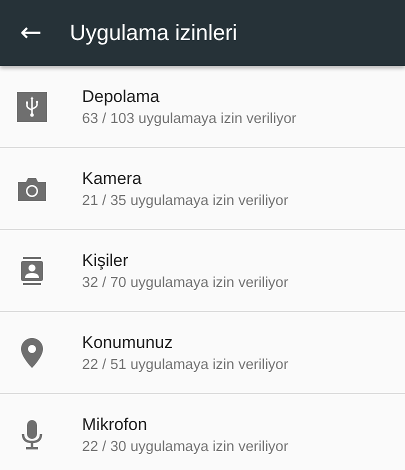 This screenshot has height=470, width=405. What do you see at coordinates (189, 118) in the screenshot?
I see `permission-summary: 63 / 103 uygulamaya izin veriliyor` at bounding box center [189, 118].